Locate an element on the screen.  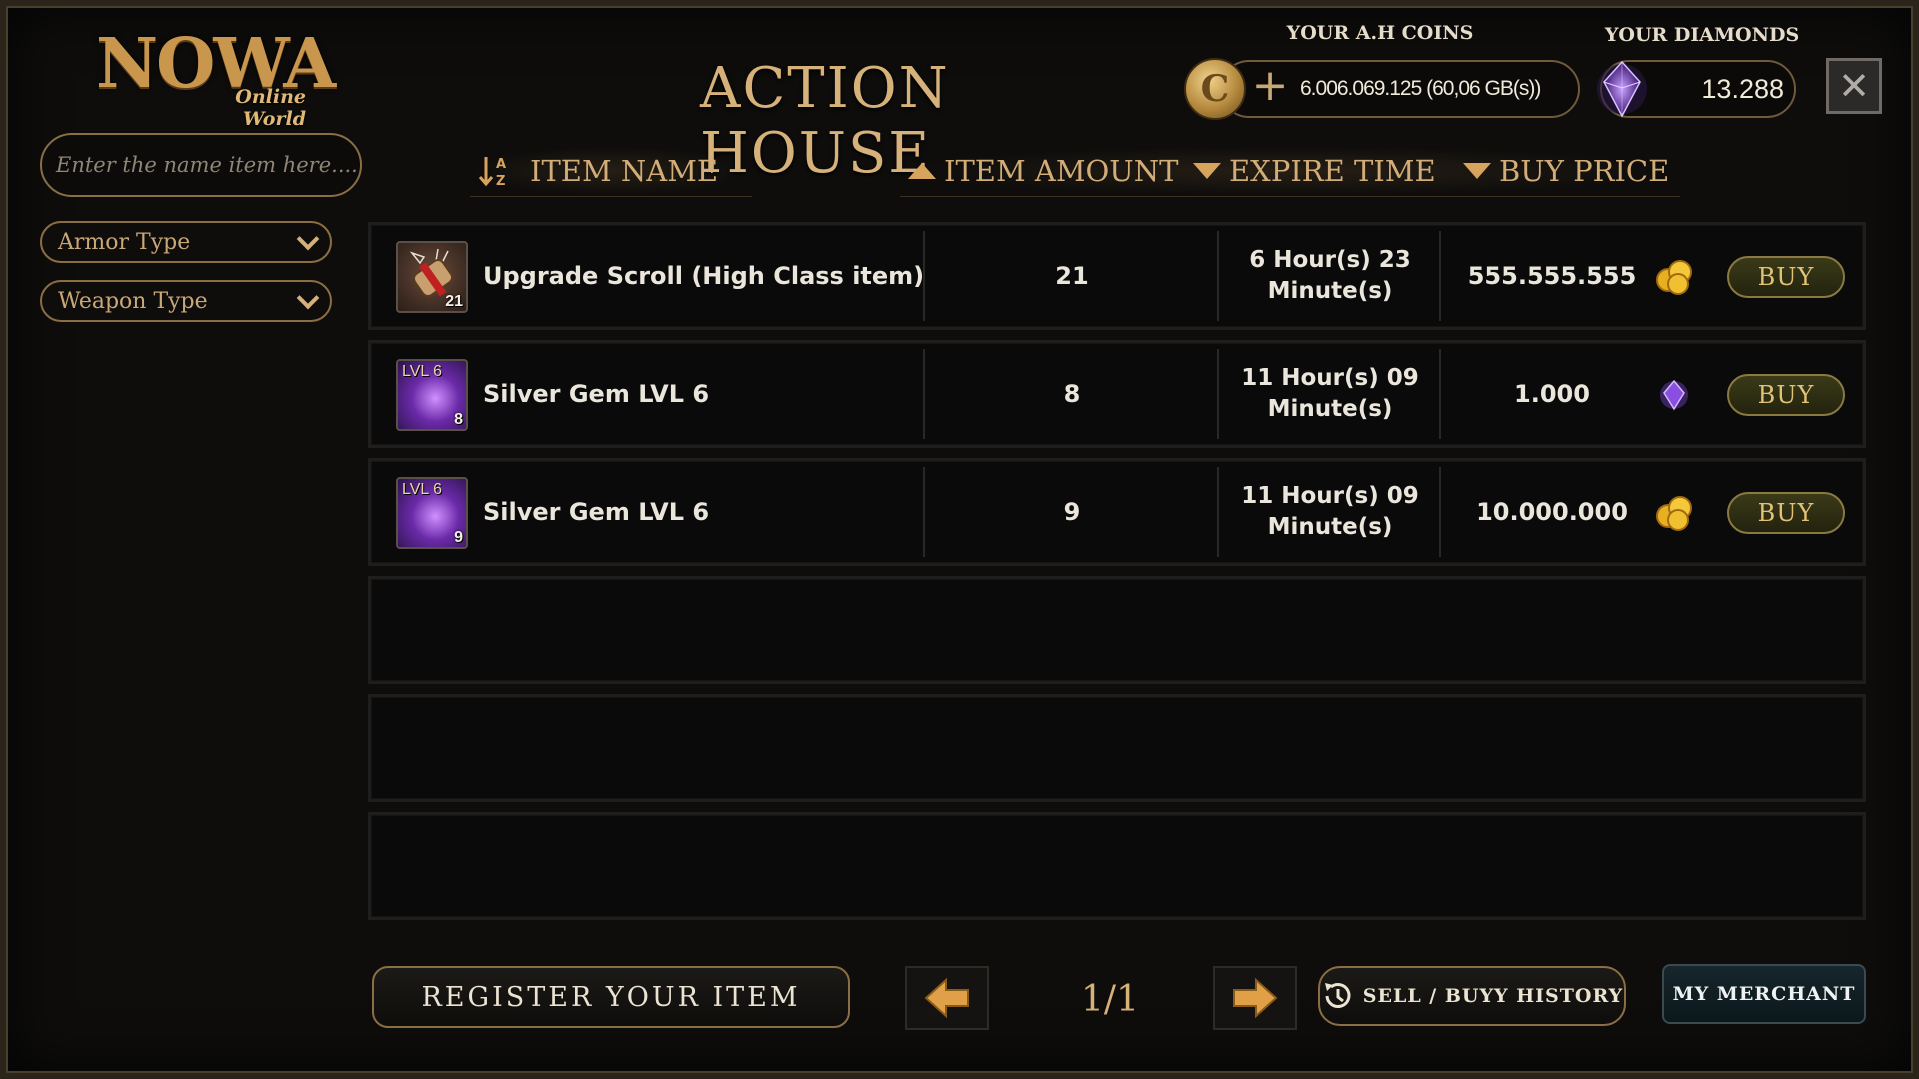
item-name: Upgrade Scroll (High Class item) is located at coordinates (704, 276).